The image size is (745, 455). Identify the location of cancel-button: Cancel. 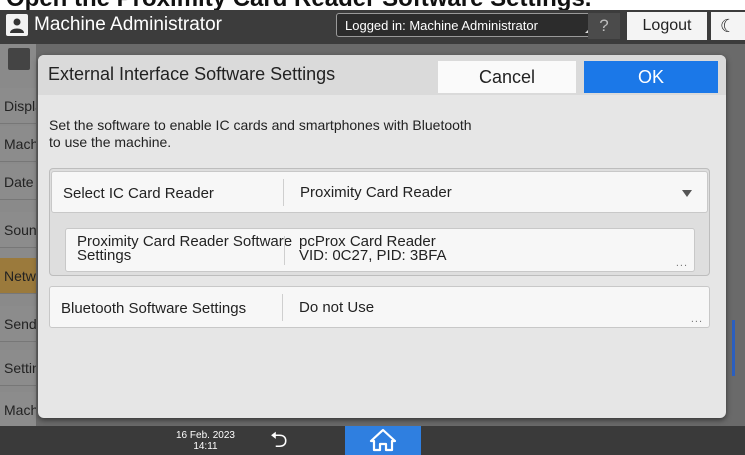
(507, 77).